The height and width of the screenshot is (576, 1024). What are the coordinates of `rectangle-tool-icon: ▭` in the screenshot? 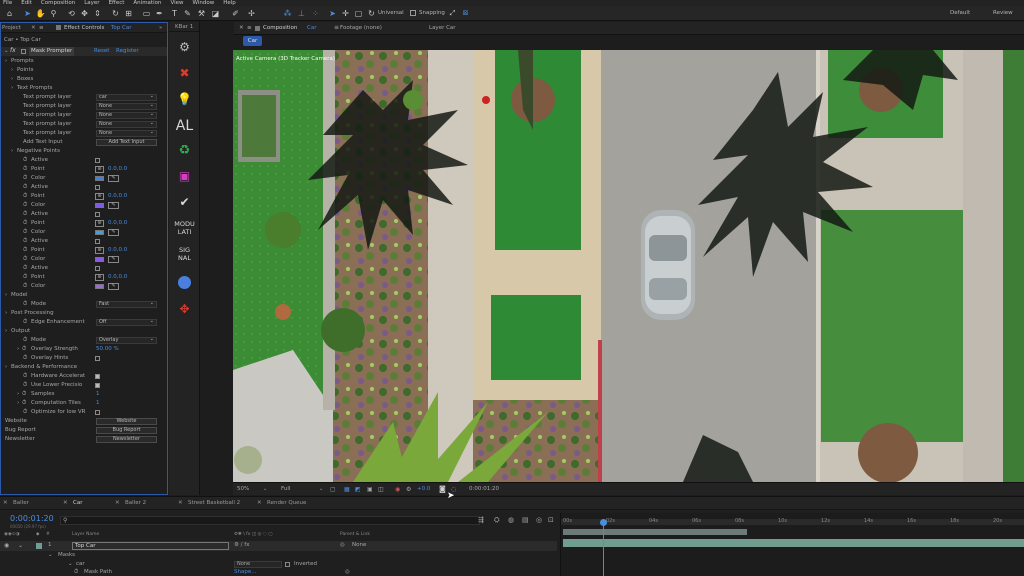 It's located at (146, 13).